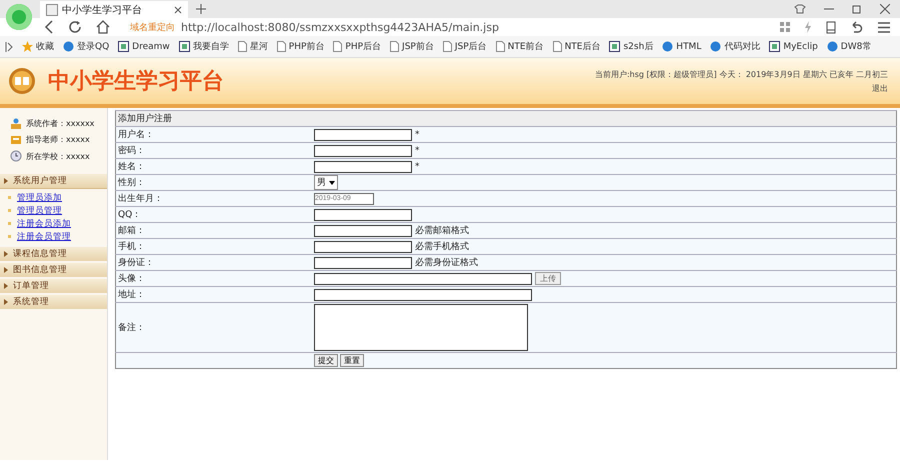  What do you see at coordinates (423, 278) in the screenshot?
I see `upload-field` at bounding box center [423, 278].